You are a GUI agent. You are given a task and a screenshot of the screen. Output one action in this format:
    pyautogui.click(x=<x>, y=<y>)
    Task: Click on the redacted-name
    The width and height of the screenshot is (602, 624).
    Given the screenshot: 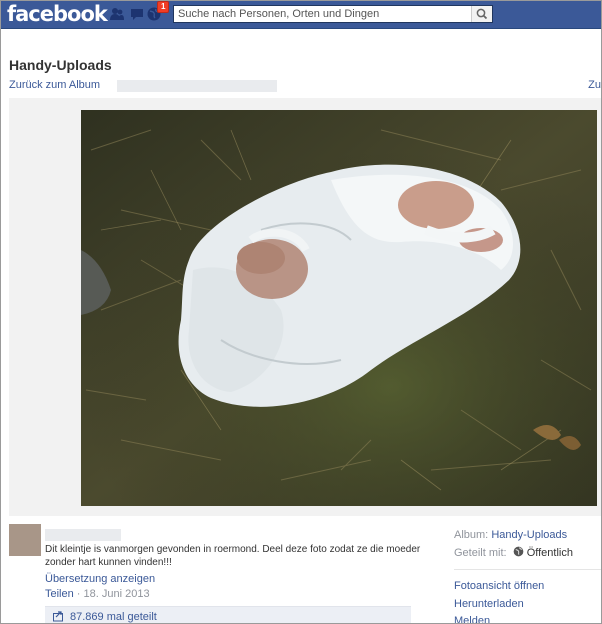 What is the action you would take?
    pyautogui.click(x=197, y=86)
    